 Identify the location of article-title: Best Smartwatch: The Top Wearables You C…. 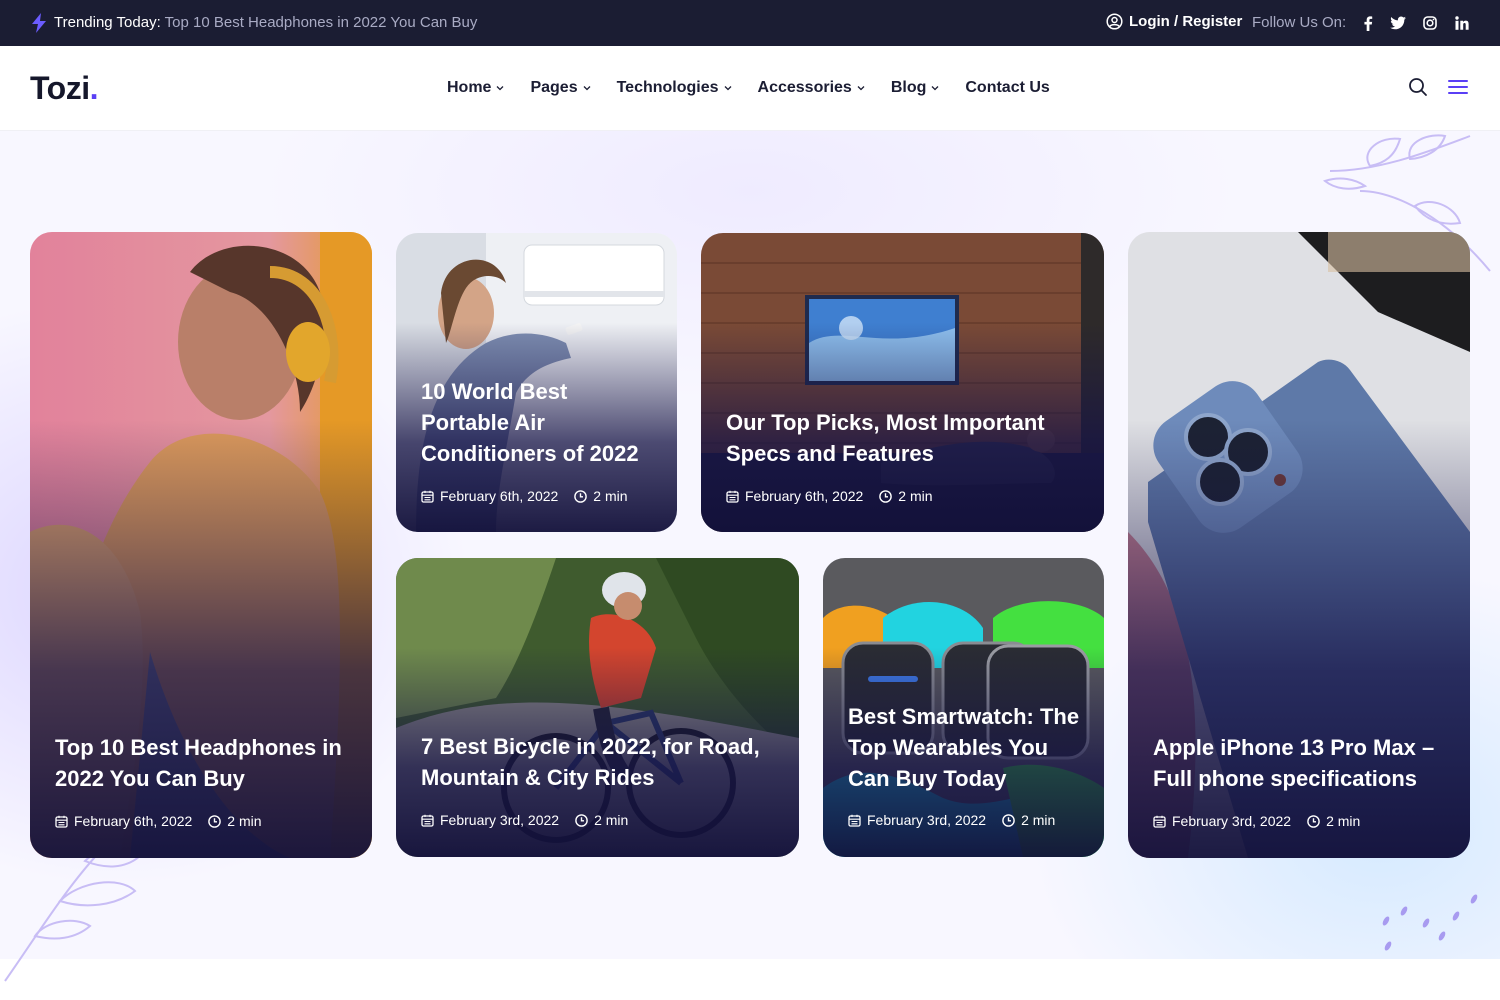
(965, 747).